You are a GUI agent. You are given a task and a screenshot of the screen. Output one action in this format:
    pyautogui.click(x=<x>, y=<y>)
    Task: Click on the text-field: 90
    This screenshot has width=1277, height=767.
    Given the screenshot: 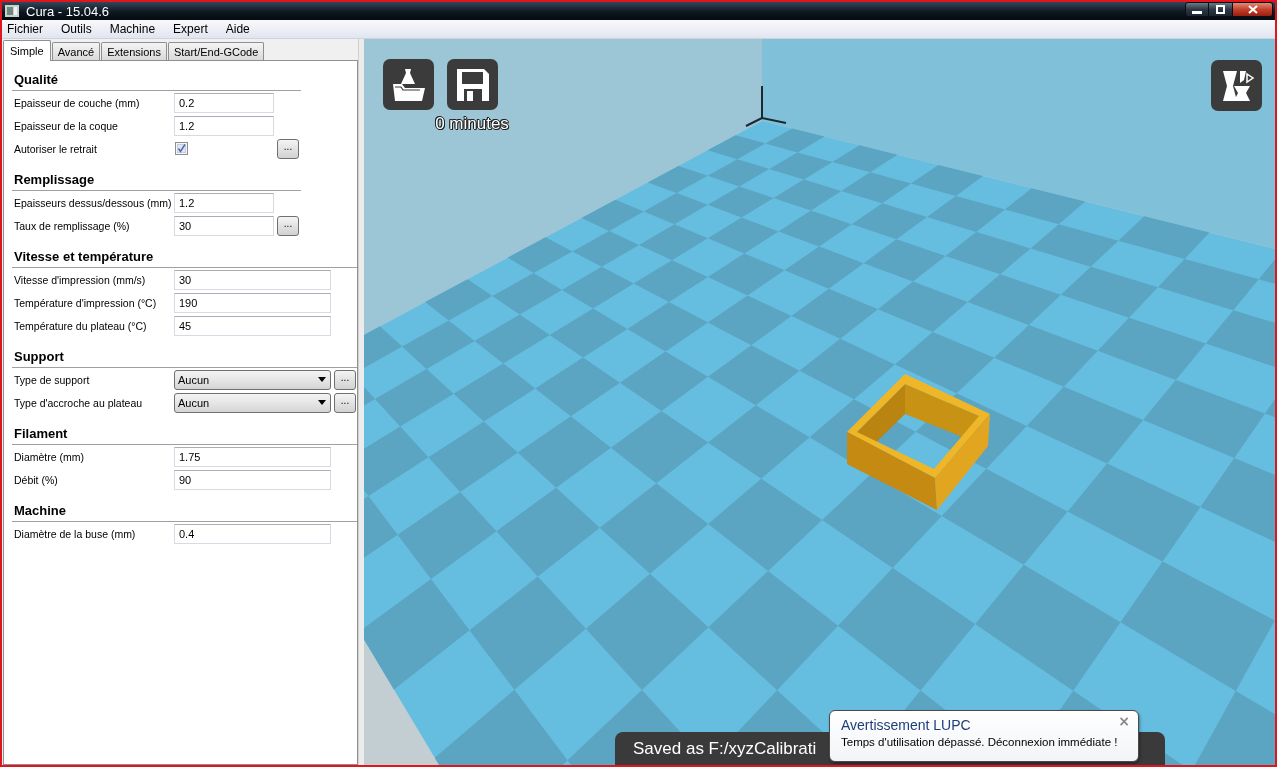 What is the action you would take?
    pyautogui.click(x=252, y=479)
    